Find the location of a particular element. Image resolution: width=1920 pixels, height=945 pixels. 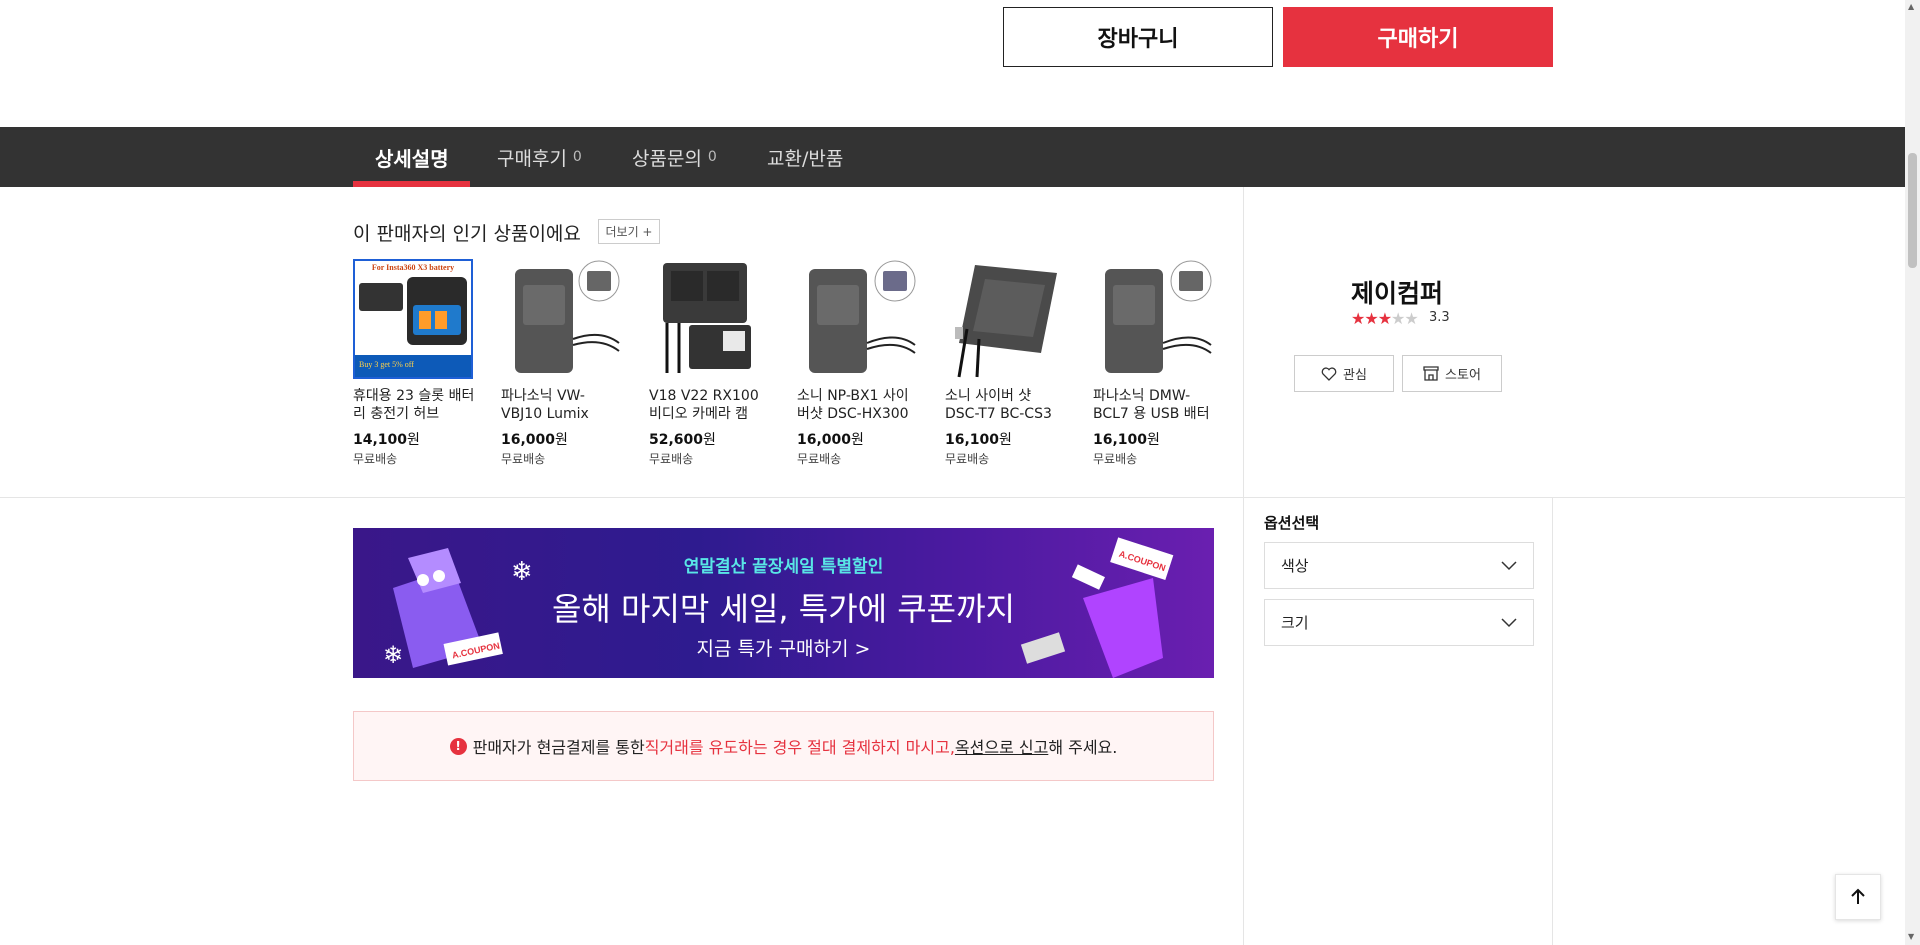

tab-exchange: 교환/반품 is located at coordinates (805, 157).